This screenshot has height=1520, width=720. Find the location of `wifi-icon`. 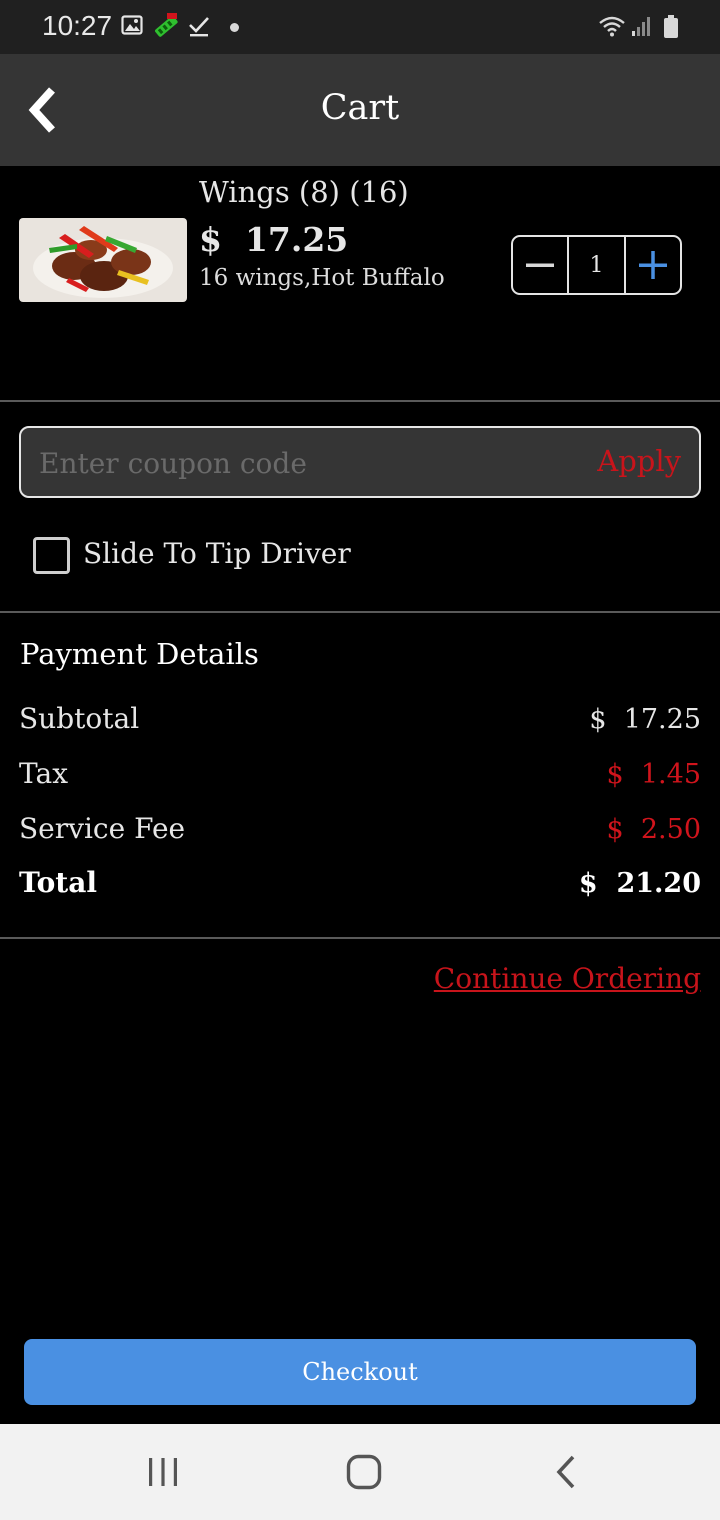

wifi-icon is located at coordinates (612, 28).